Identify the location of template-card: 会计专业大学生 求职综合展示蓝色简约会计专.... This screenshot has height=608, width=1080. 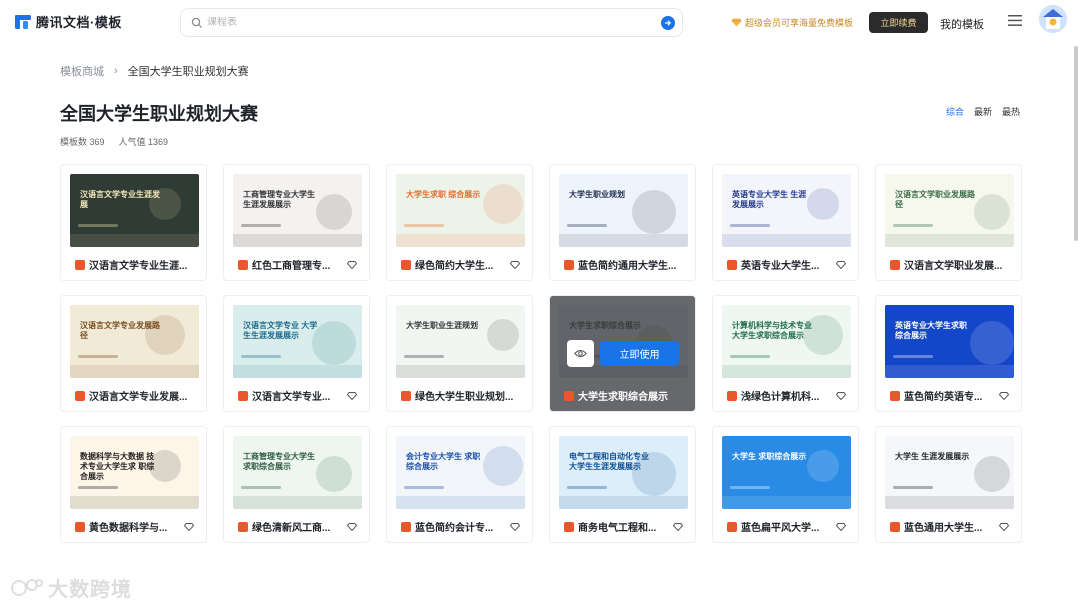
(459, 484).